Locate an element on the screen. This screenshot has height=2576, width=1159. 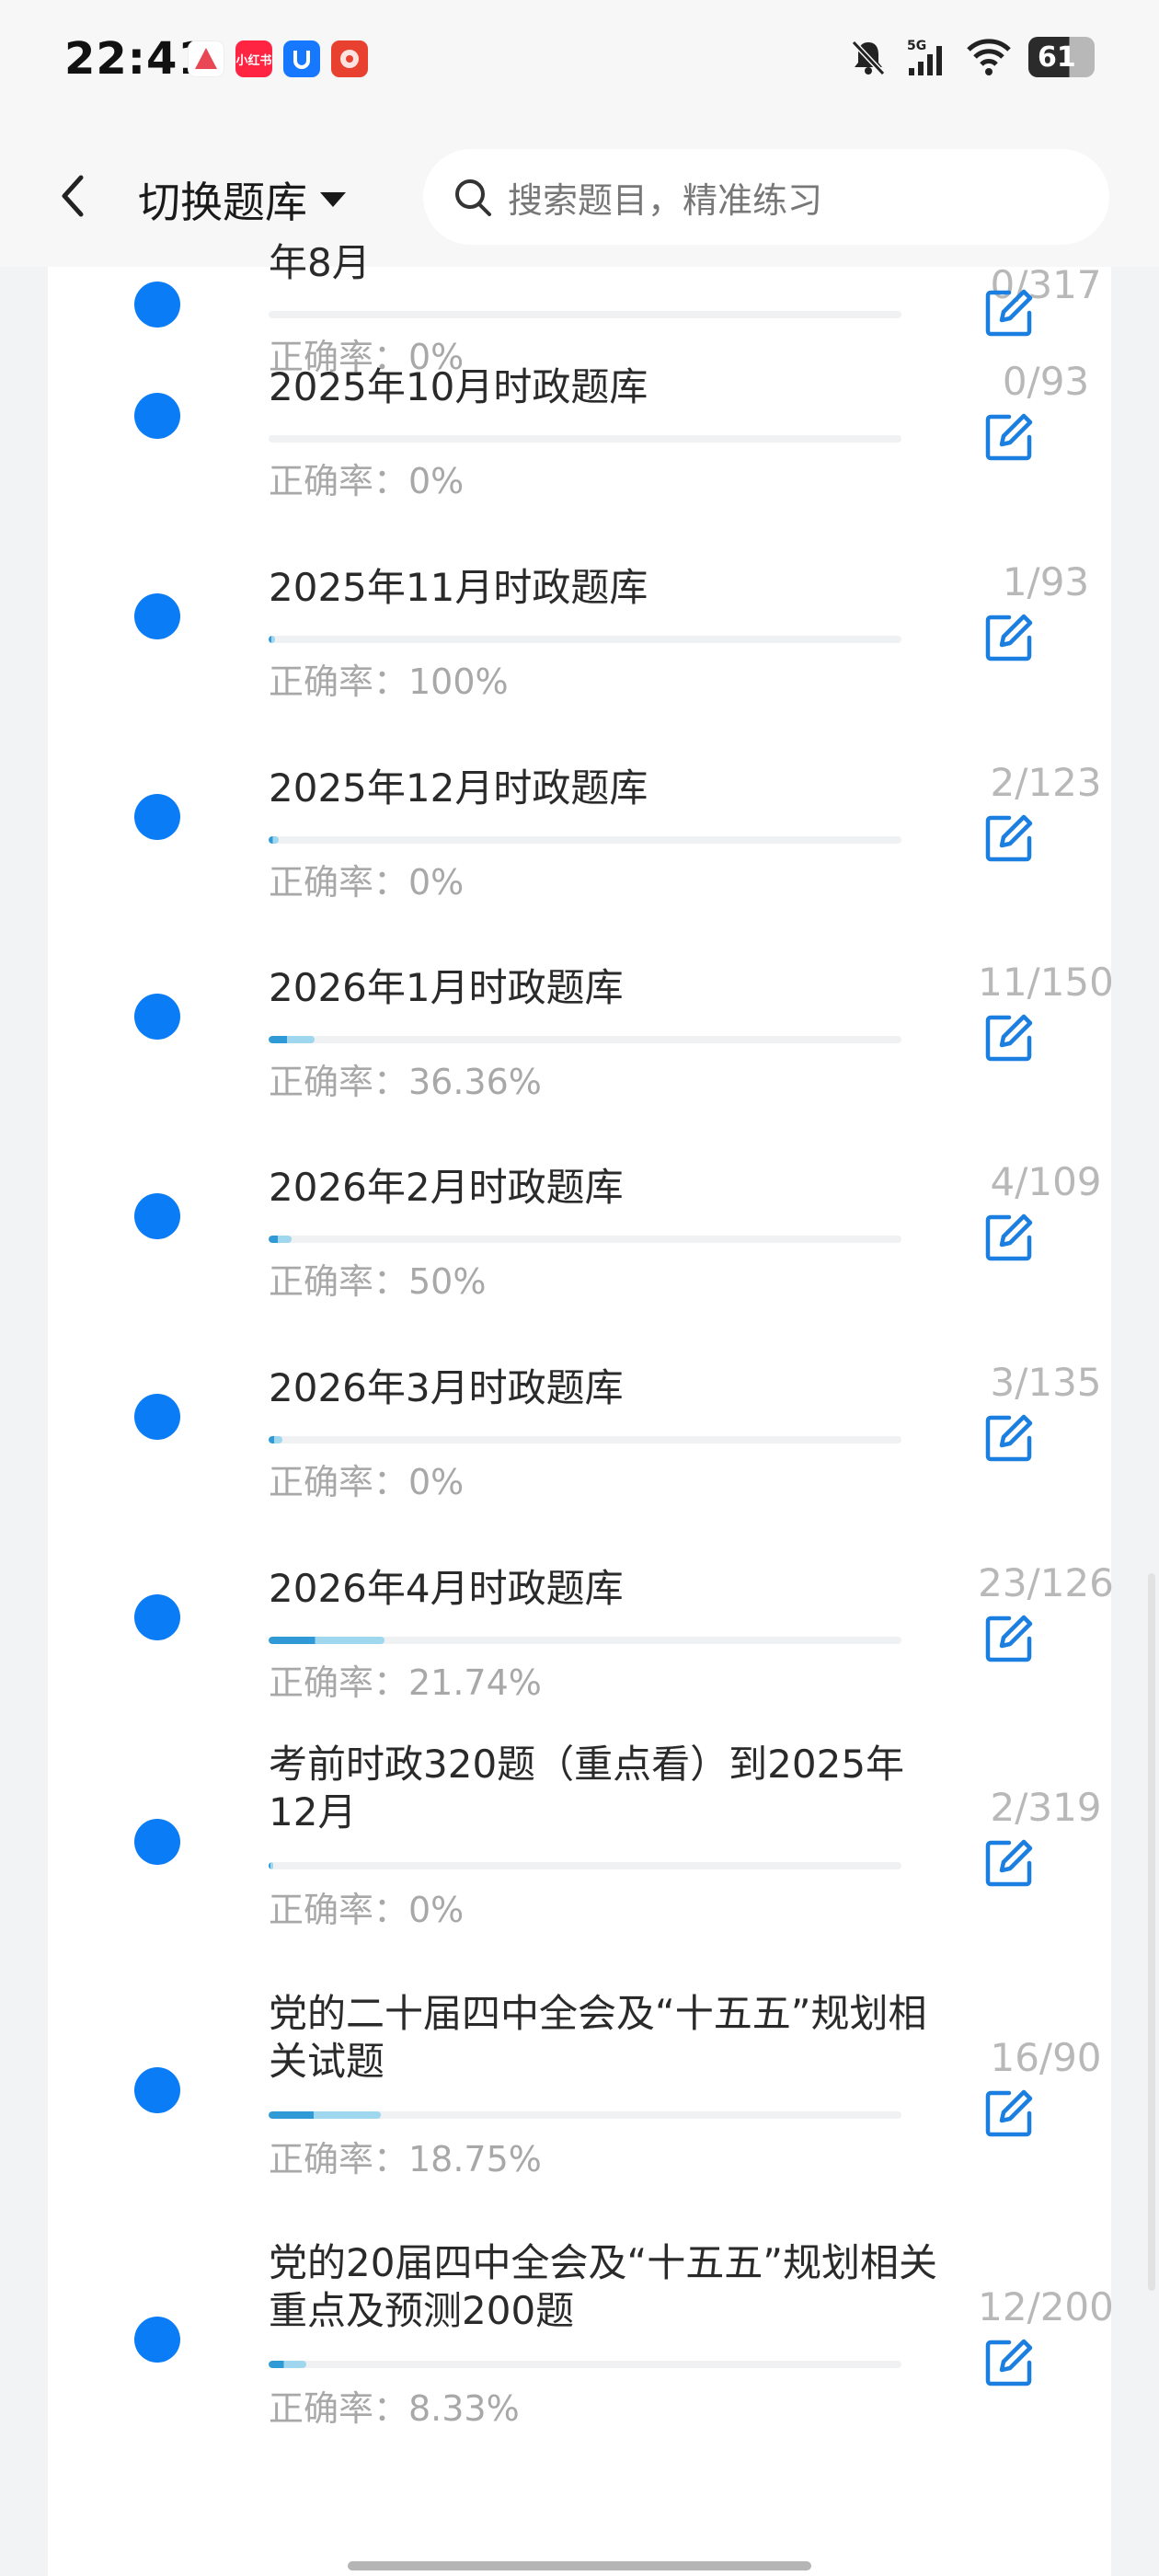
back-arrow-icon is located at coordinates (73, 196).